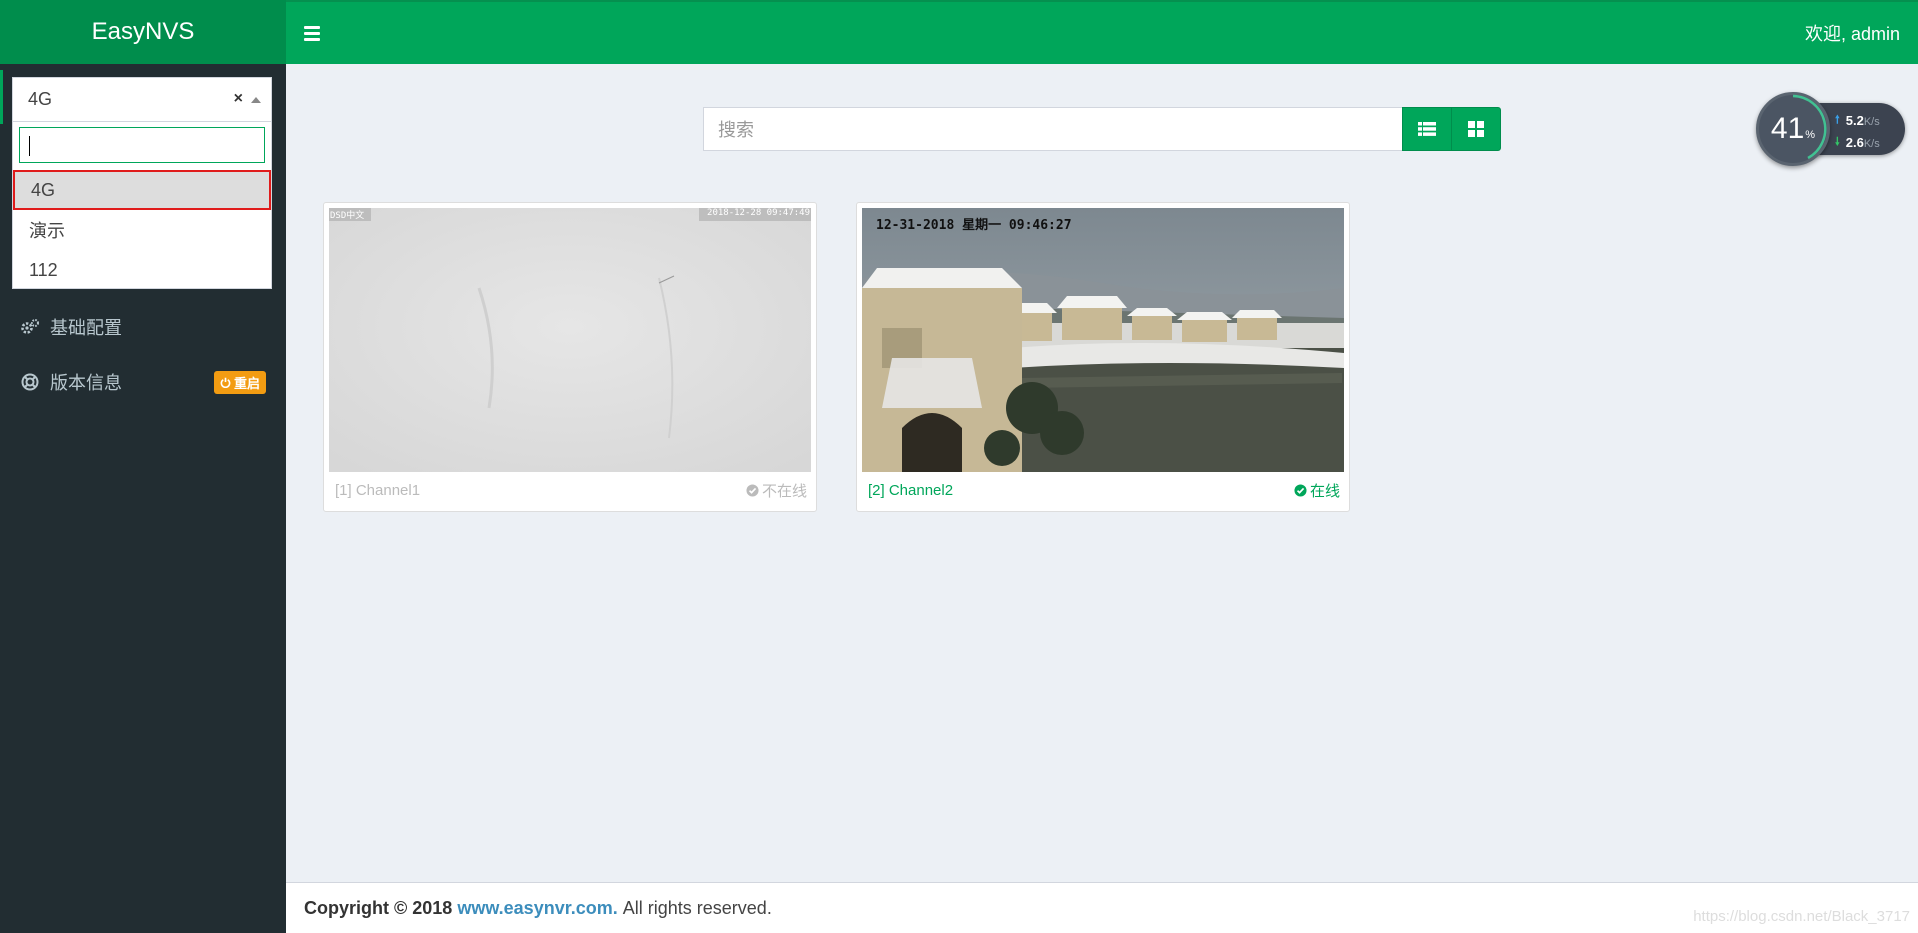 This screenshot has height=933, width=1918. I want to click on grid-view-button, so click(1476, 129).